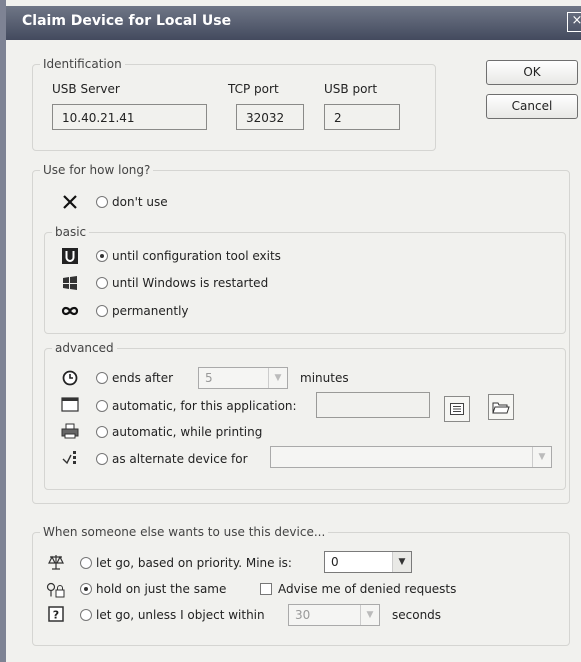  I want to click on radio-hold-on: hold on just the same, so click(153, 589).